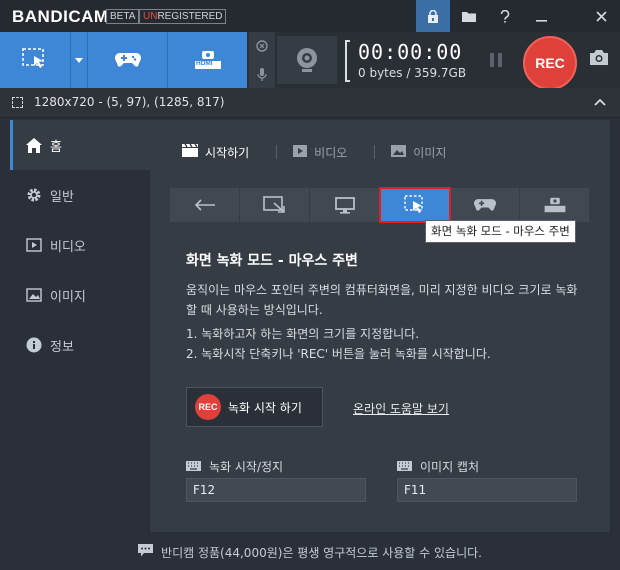 The image size is (620, 570). What do you see at coordinates (500, 231) in the screenshot?
I see `mode-tooltip: 화면 녹화 모드 - 마우스 주변` at bounding box center [500, 231].